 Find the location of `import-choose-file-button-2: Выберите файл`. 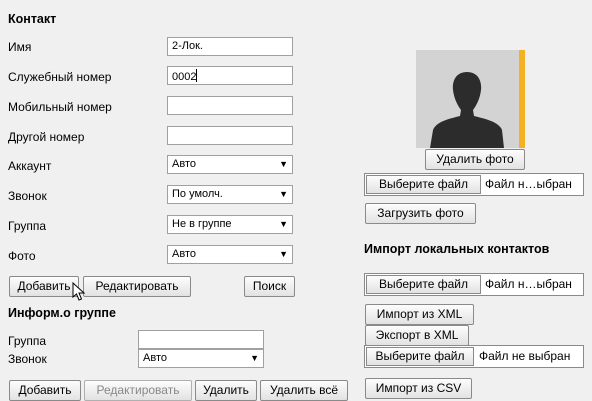

import-choose-file-button-2: Выберите файл is located at coordinates (420, 356).